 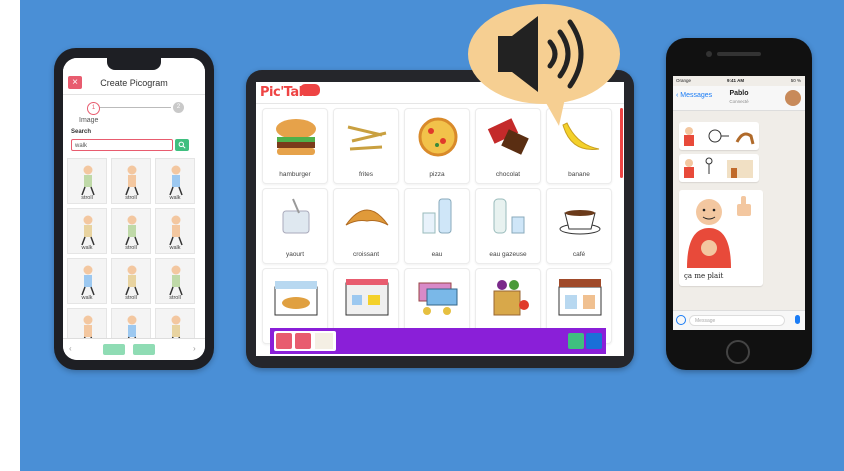 I want to click on message-pictogram-3: ça me plait, so click(x=721, y=238).